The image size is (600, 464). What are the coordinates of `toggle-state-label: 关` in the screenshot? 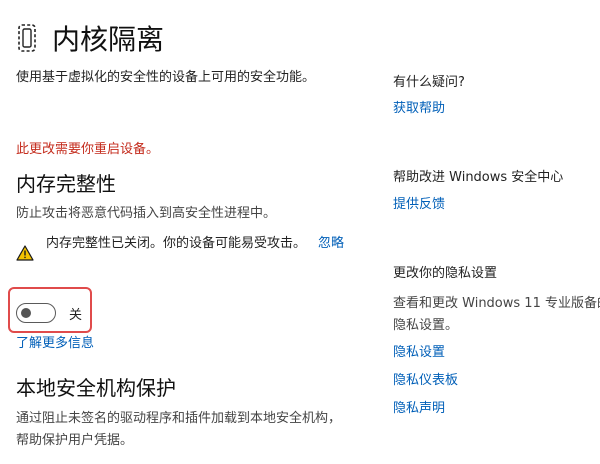 It's located at (76, 315).